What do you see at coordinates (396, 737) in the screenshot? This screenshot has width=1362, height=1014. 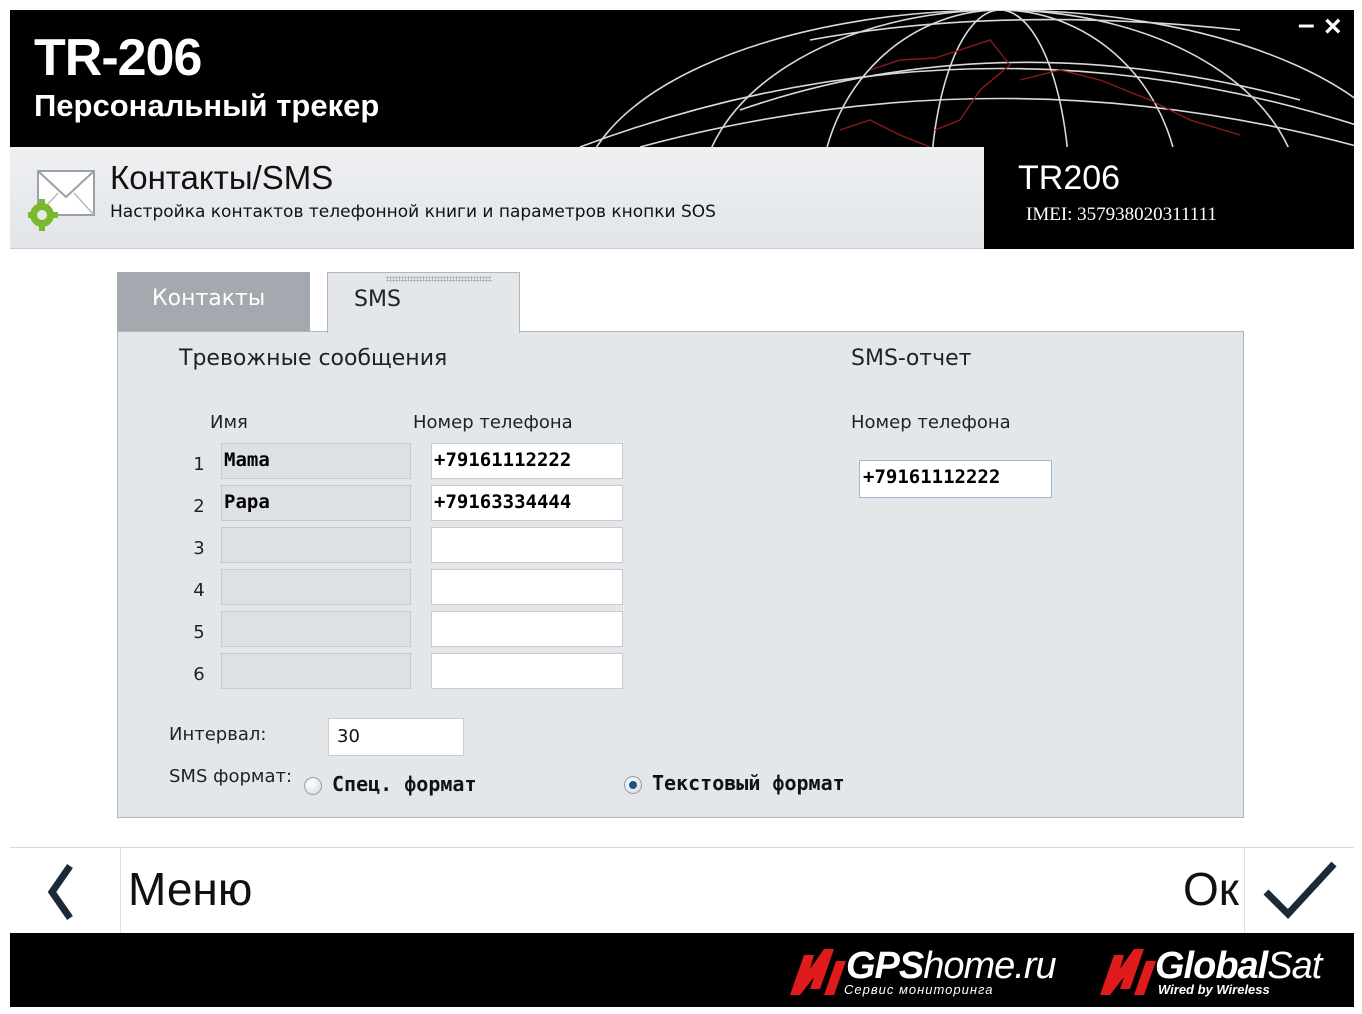 I see `interval-input: 30` at bounding box center [396, 737].